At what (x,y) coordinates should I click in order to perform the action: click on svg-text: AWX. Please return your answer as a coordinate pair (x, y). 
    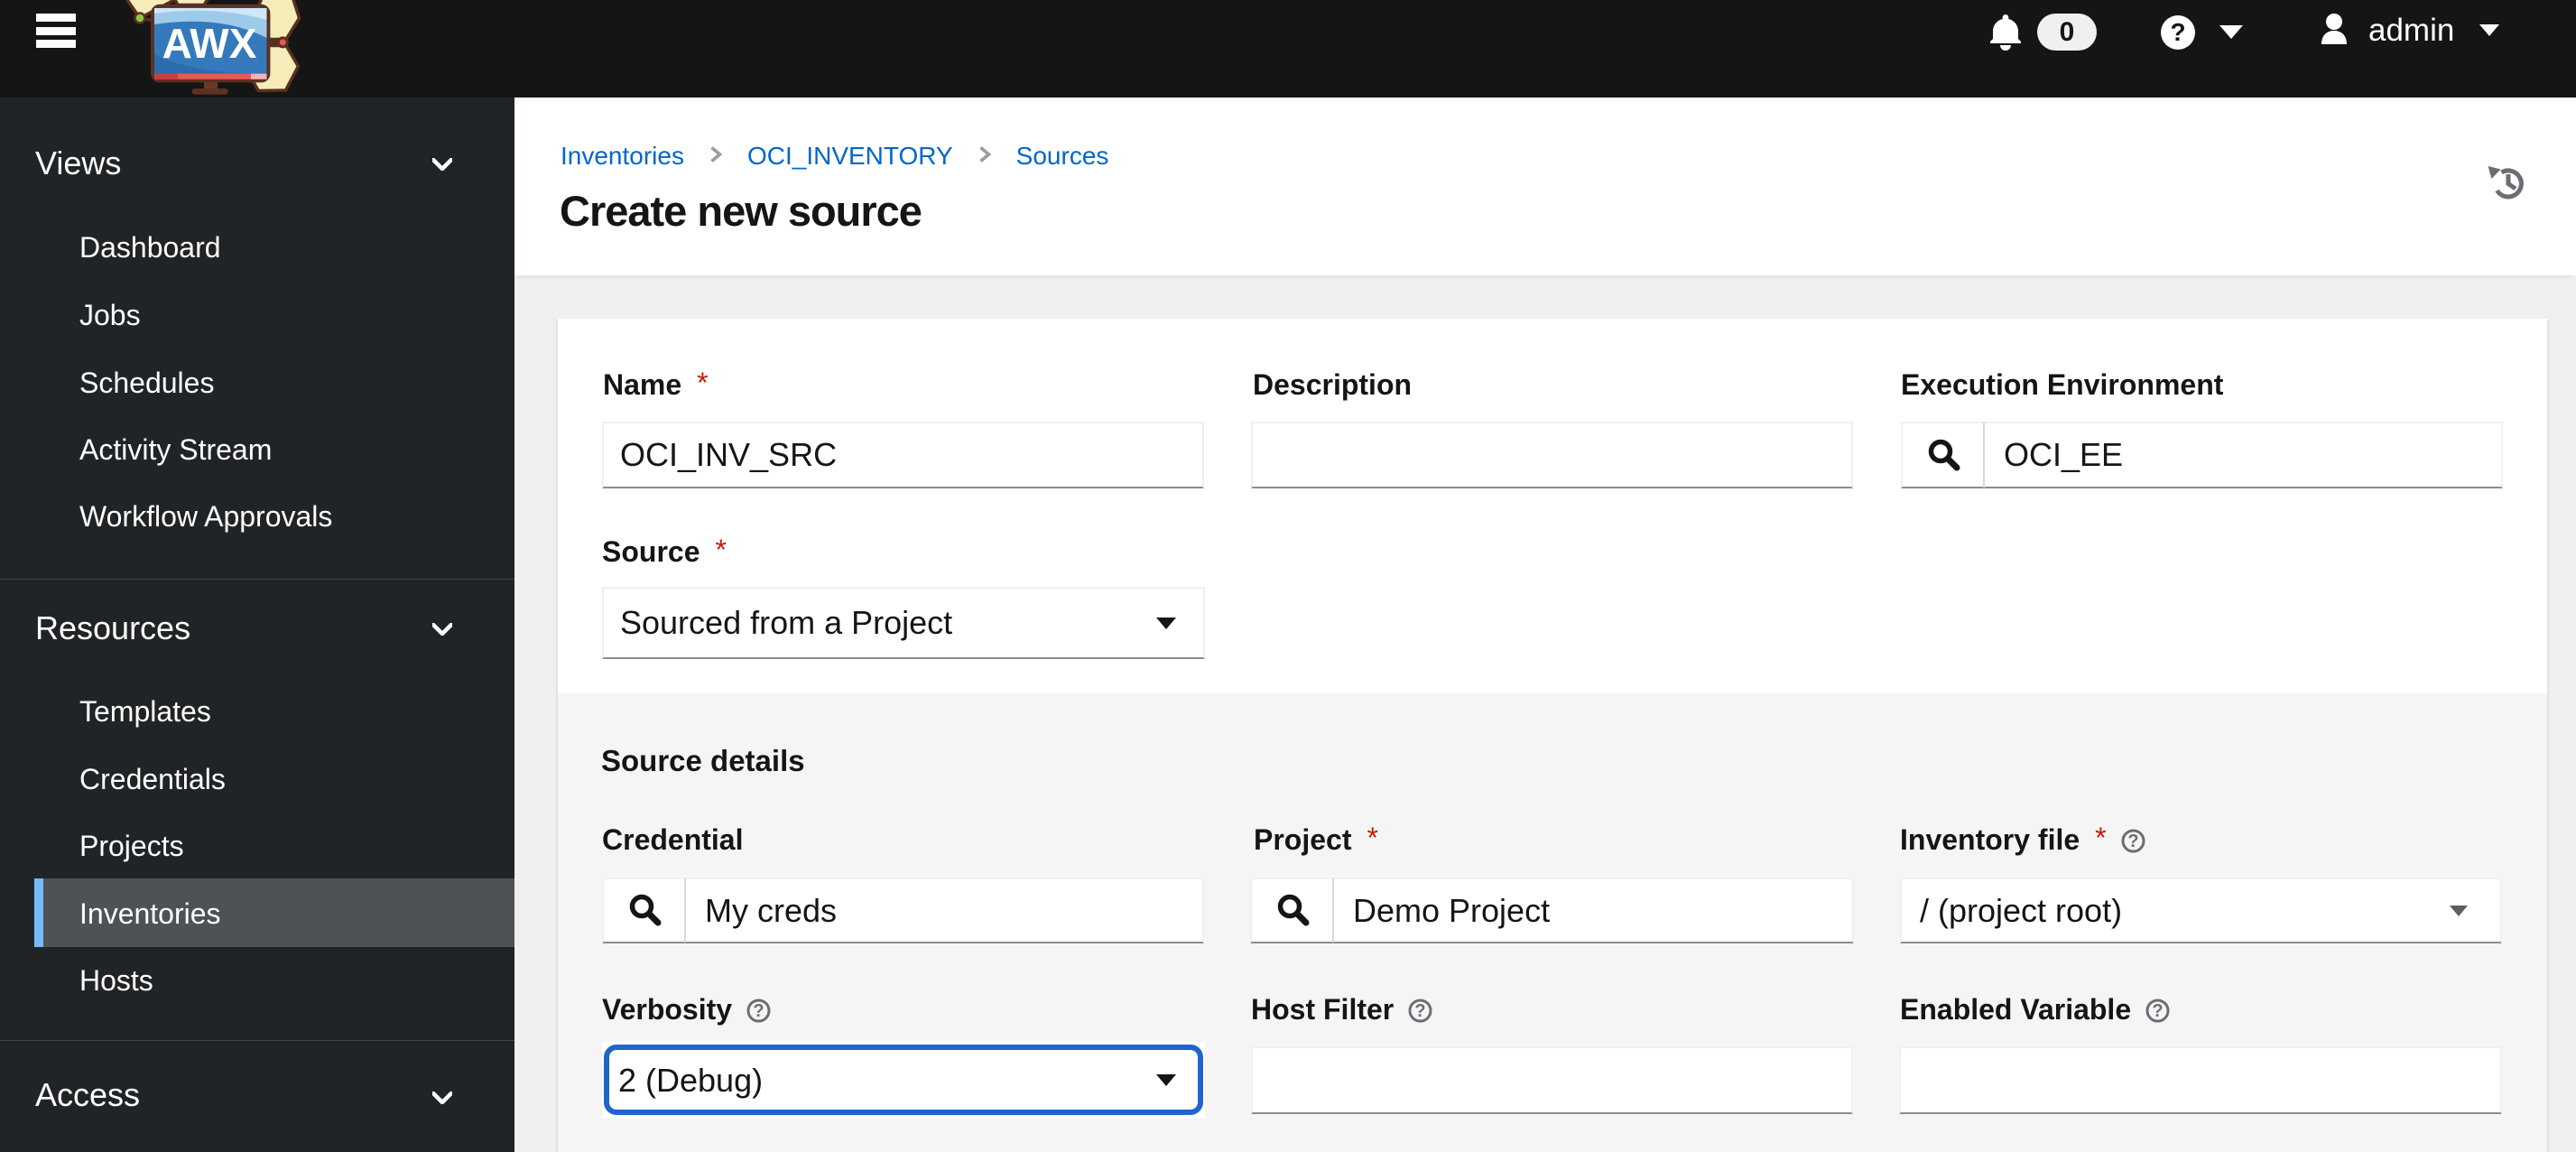
    Looking at the image, I should click on (209, 43).